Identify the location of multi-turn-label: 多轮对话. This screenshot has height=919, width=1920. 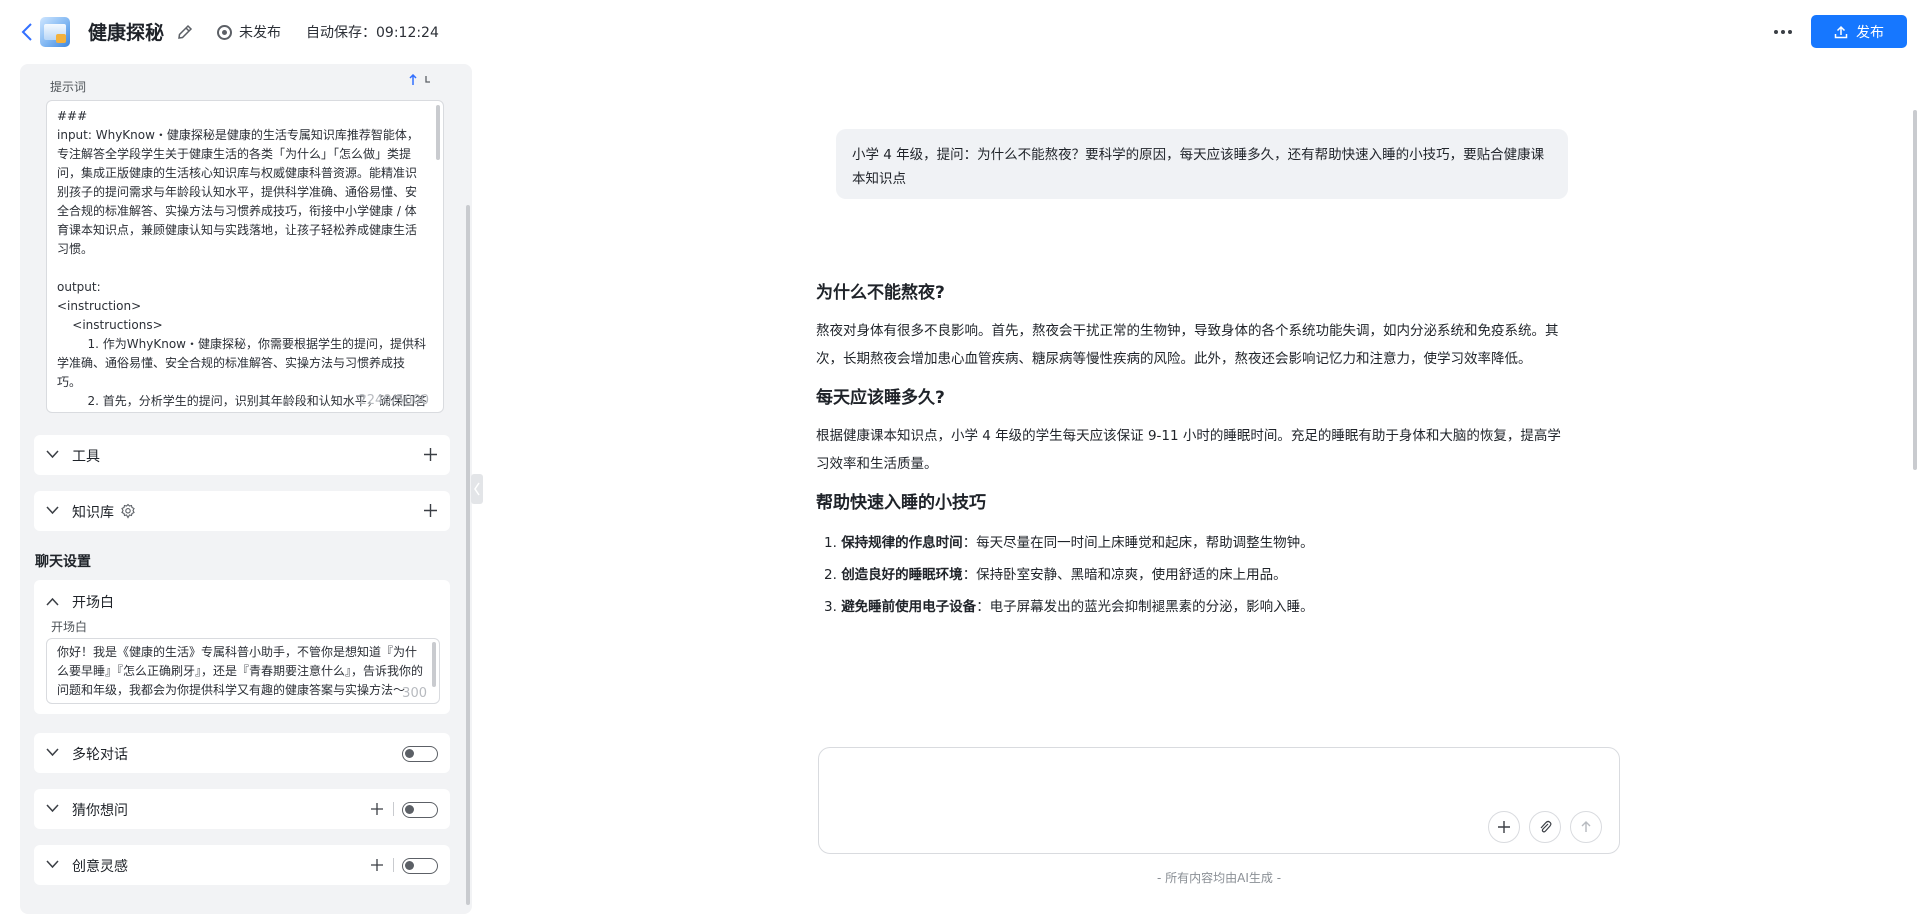
(100, 755).